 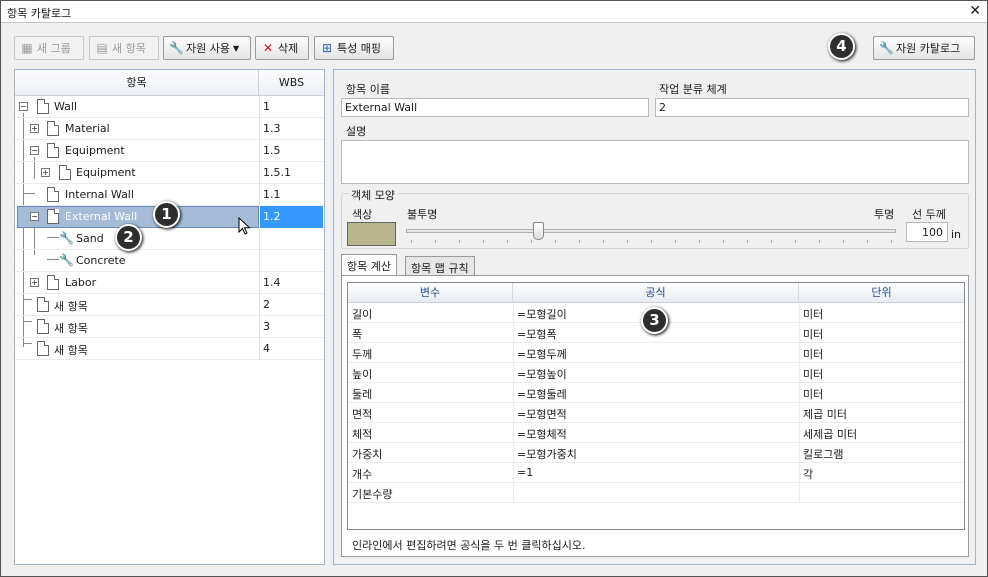 What do you see at coordinates (651, 231) in the screenshot?
I see `transparency-slider` at bounding box center [651, 231].